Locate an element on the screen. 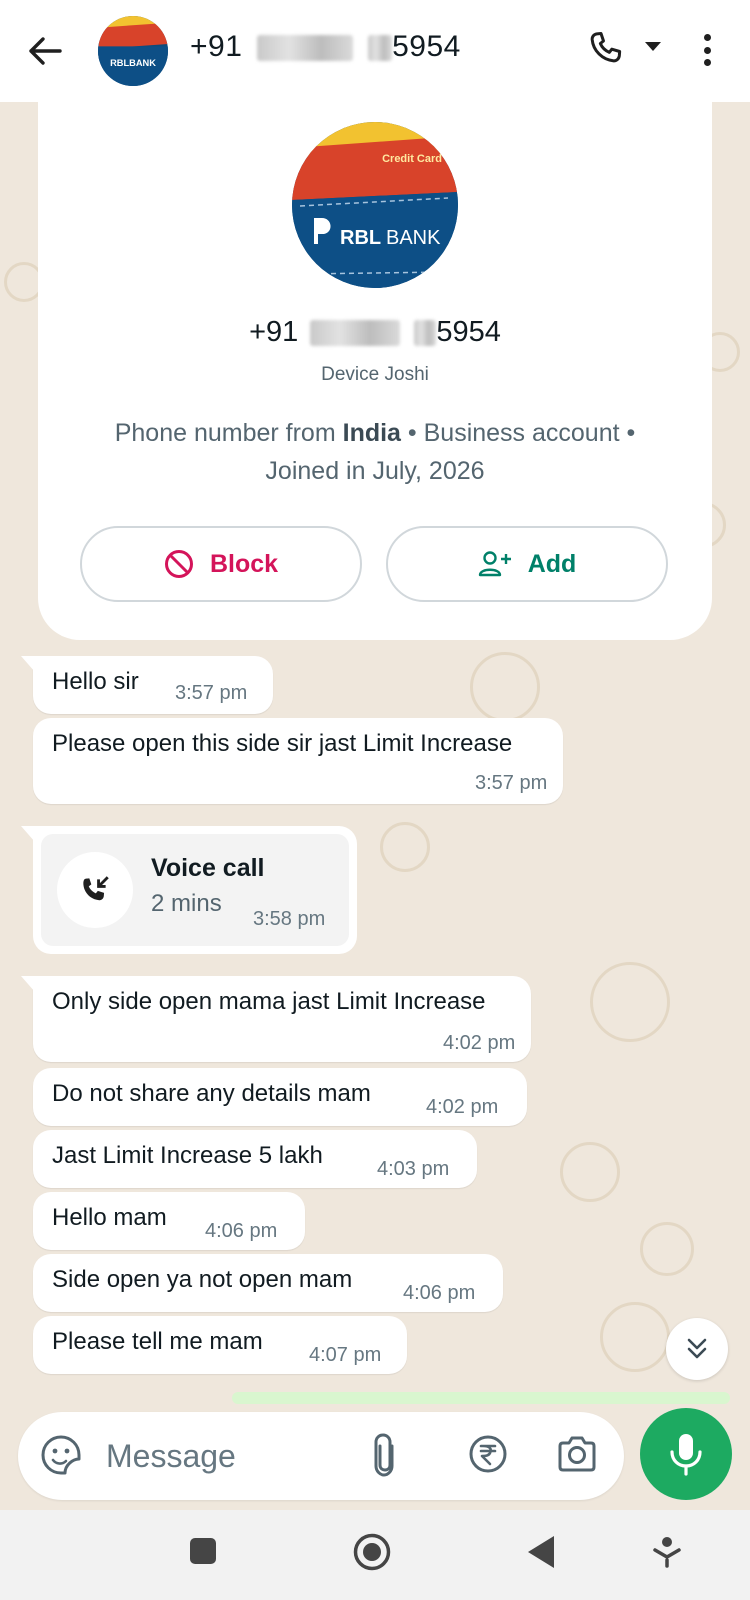 The image size is (750, 1600). message-time: 4:03 pm is located at coordinates (413, 1169).